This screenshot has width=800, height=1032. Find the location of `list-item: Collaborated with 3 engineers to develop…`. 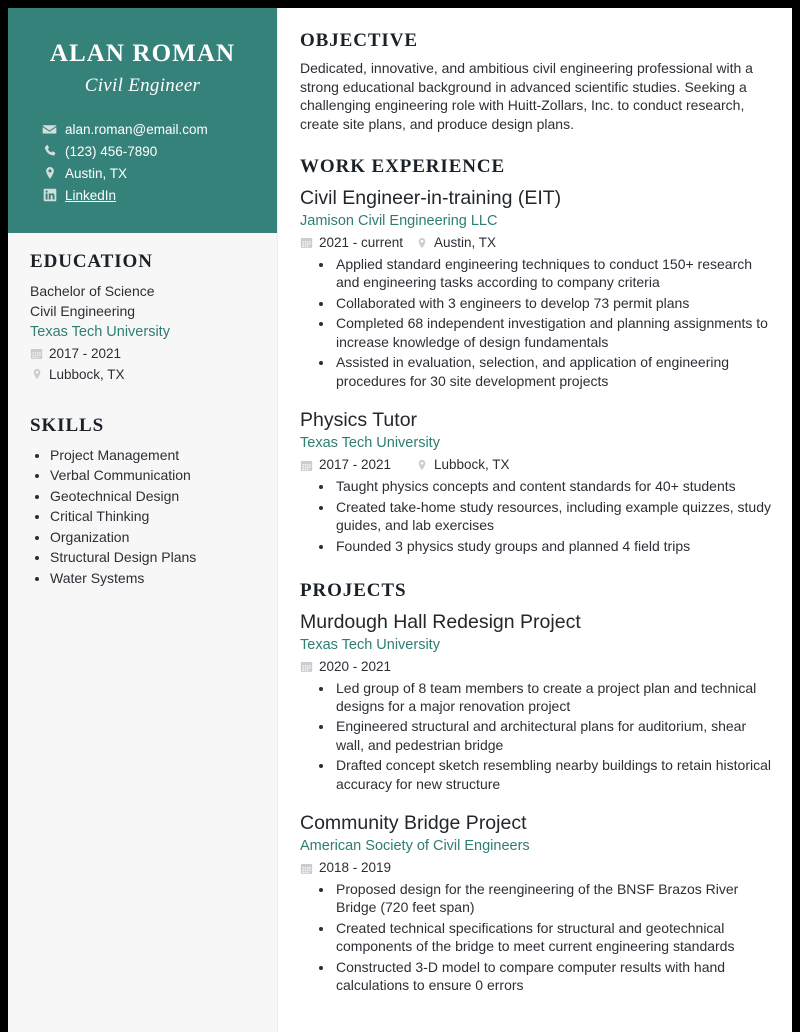

list-item: Collaborated with 3 engineers to develop… is located at coordinates (553, 303).